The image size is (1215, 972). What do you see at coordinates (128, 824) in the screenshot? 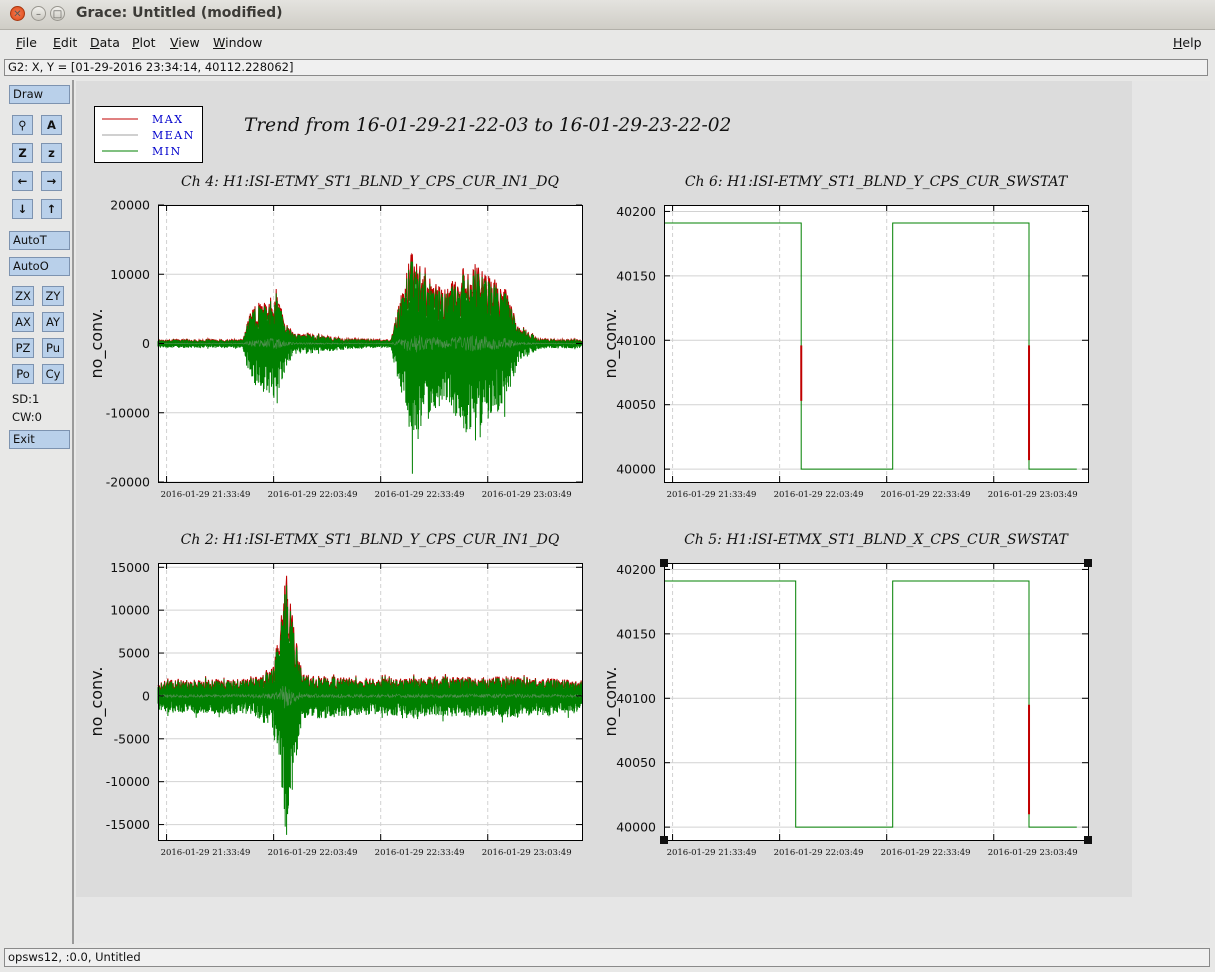
I see `y-tick-label: -15000` at bounding box center [128, 824].